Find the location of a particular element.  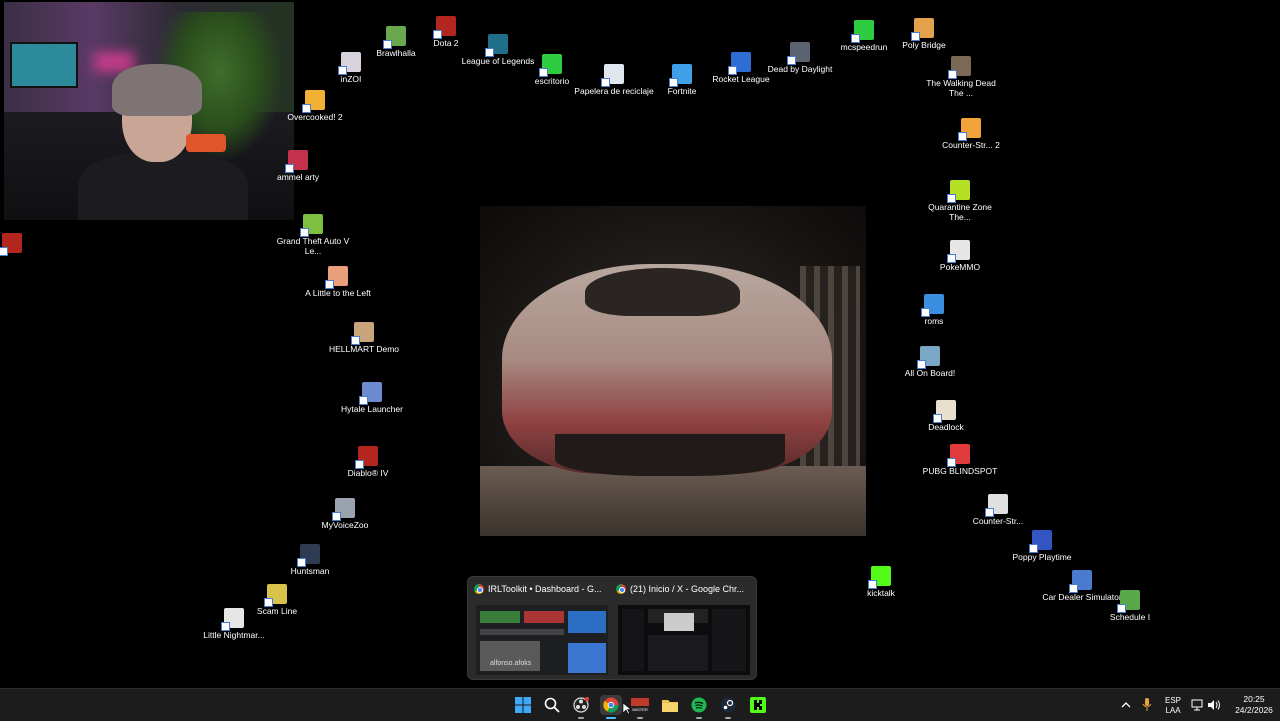

desktop-icon-label: inZOI is located at coordinates (351, 79).